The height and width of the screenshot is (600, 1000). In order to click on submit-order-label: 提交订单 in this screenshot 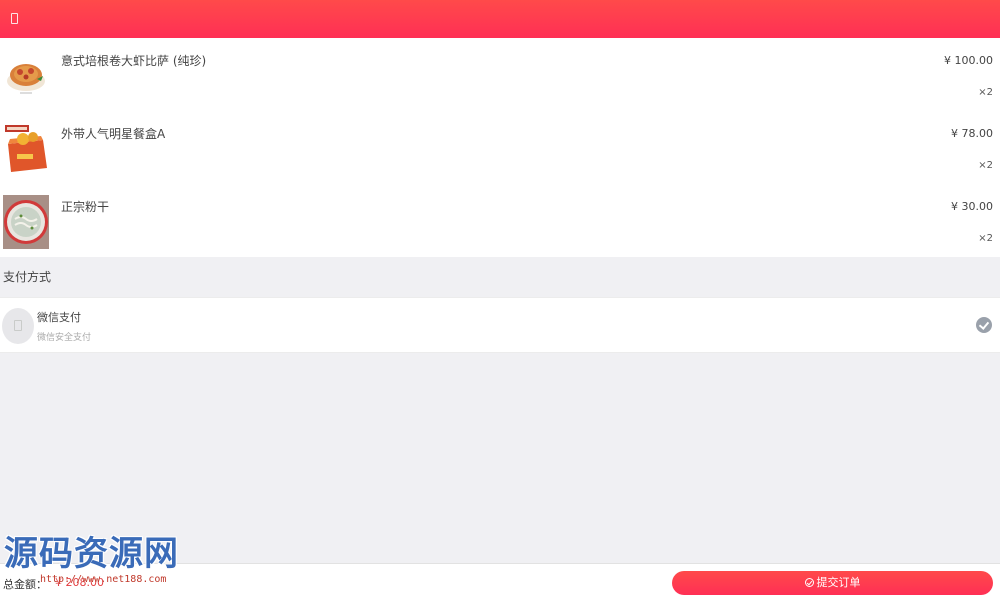, I will do `click(838, 582)`.